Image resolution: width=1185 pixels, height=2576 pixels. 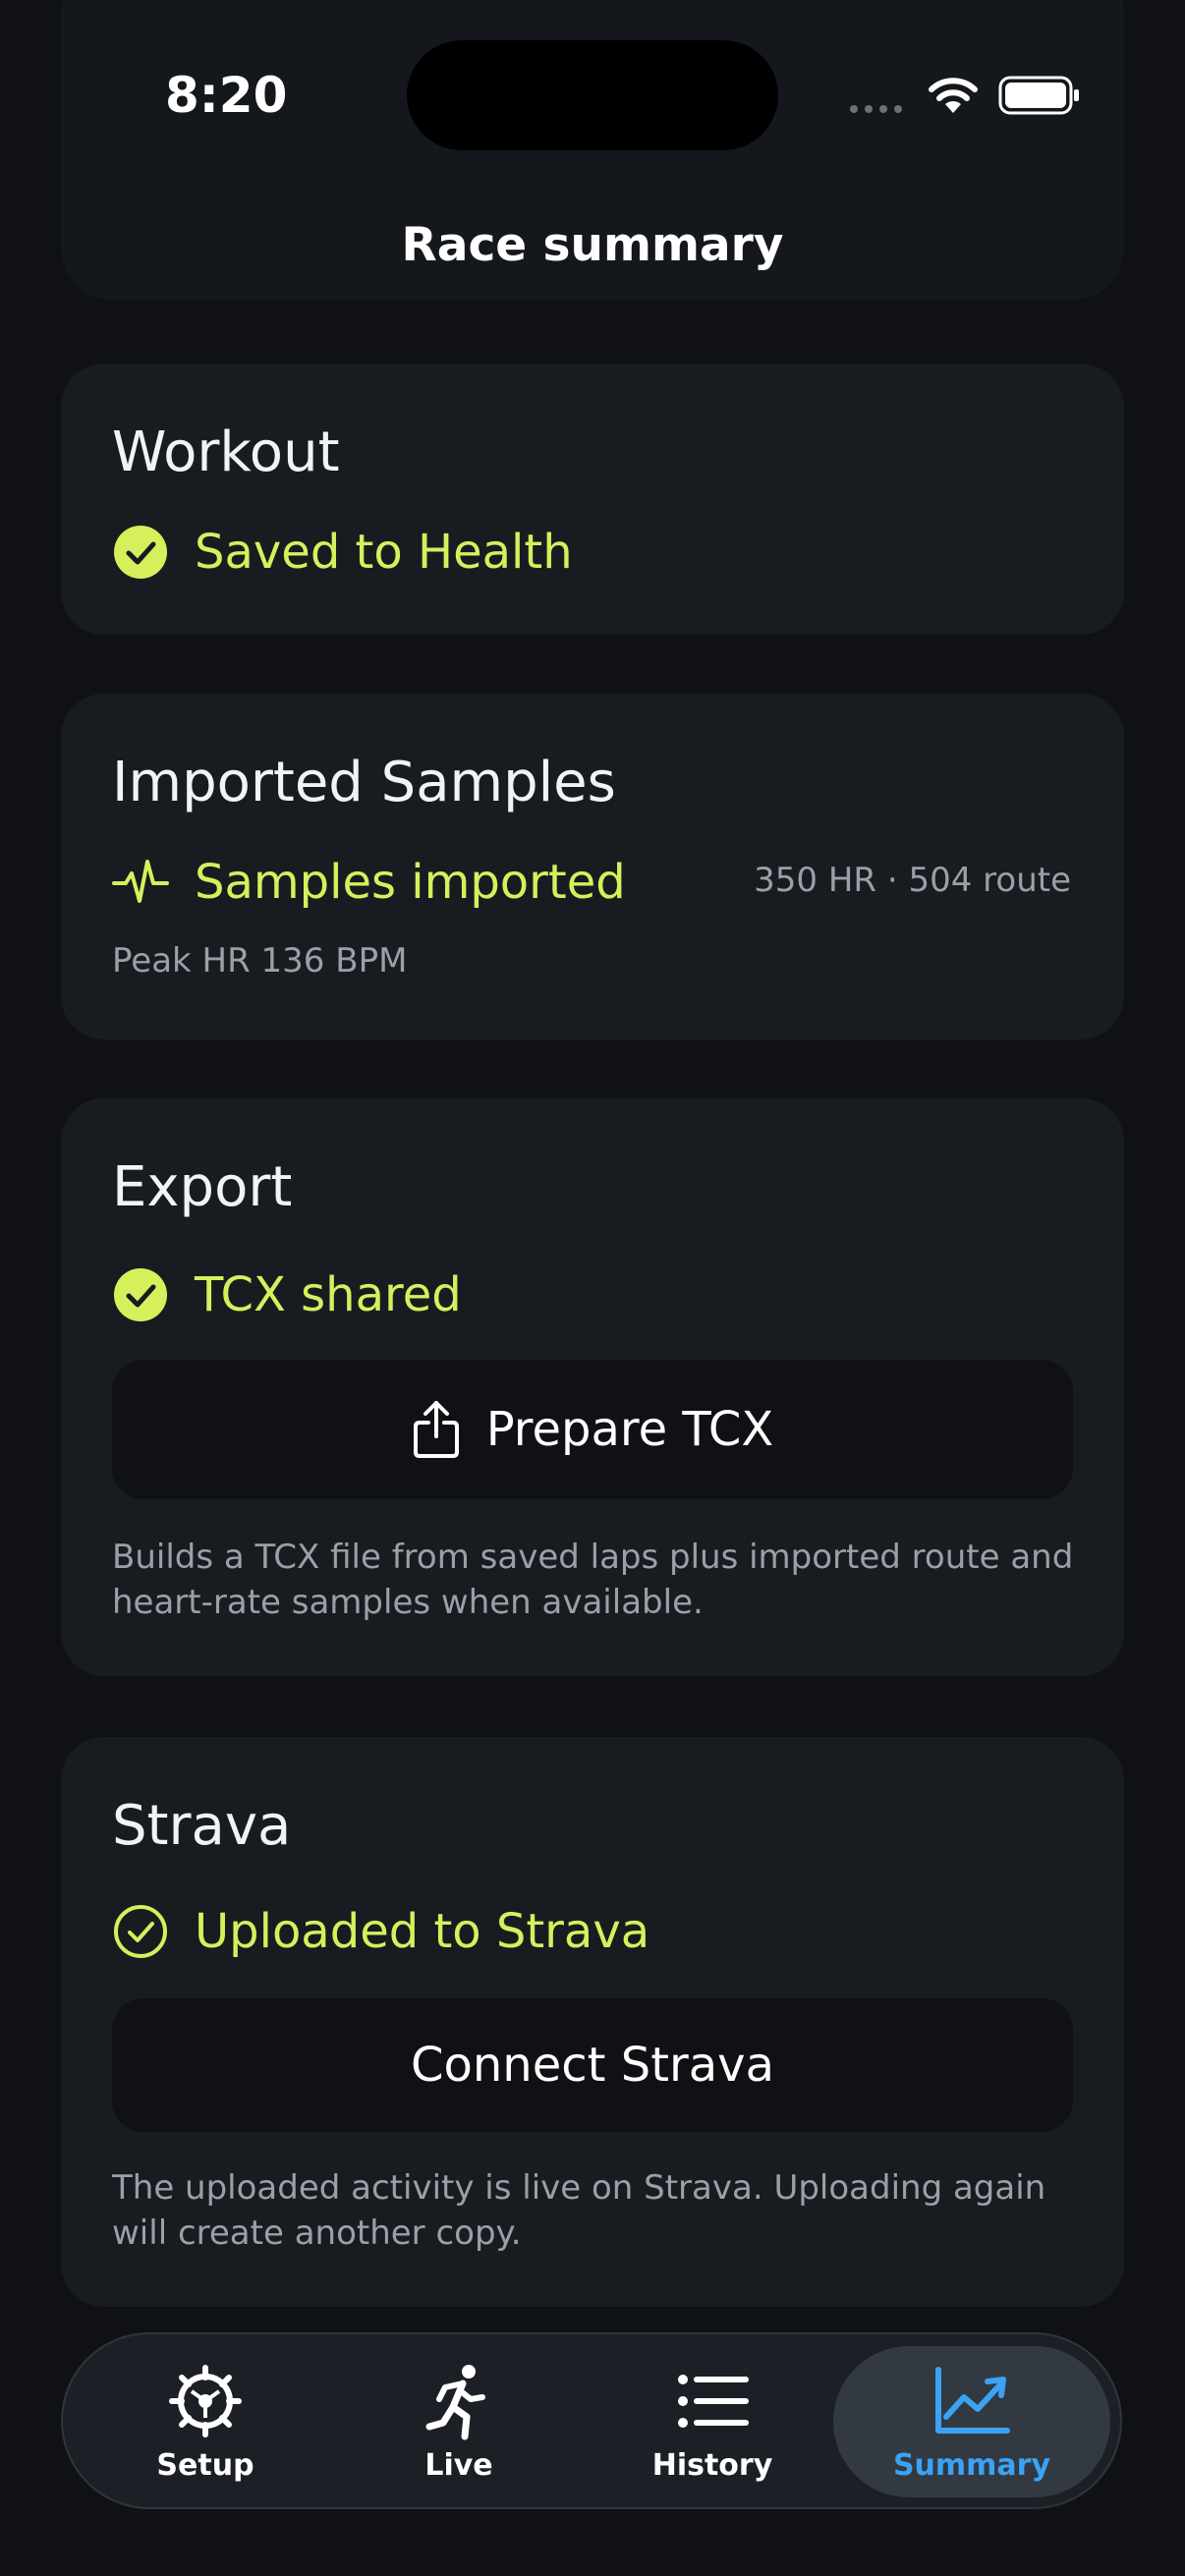 I want to click on samples-status: Samples imported, so click(x=369, y=882).